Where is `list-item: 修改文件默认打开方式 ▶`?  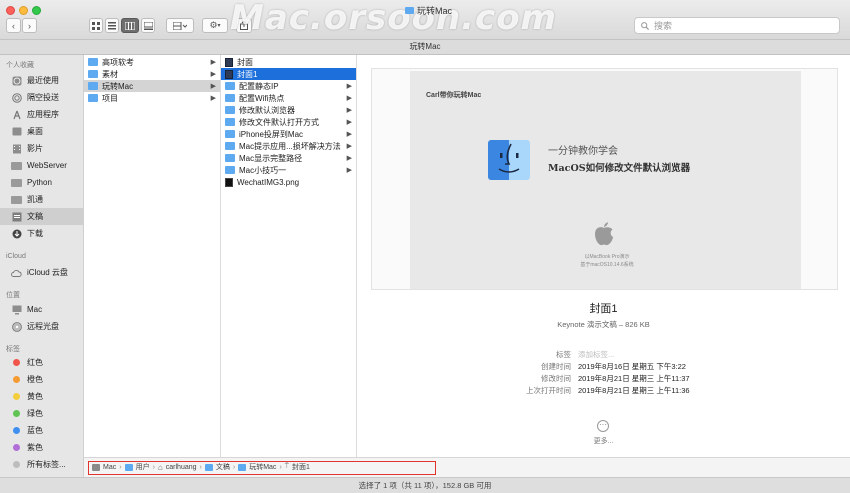 list-item: 修改文件默认打开方式 ▶ is located at coordinates (288, 122).